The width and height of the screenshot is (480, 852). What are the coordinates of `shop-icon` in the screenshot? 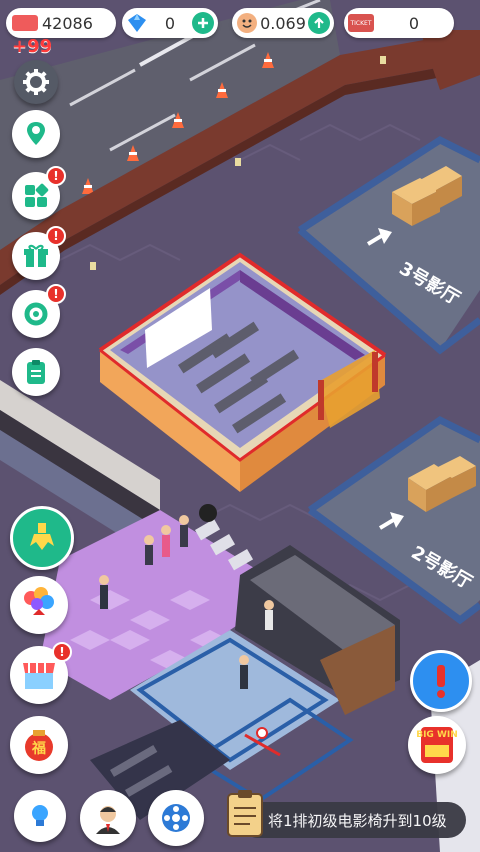 It's located at (37, 195).